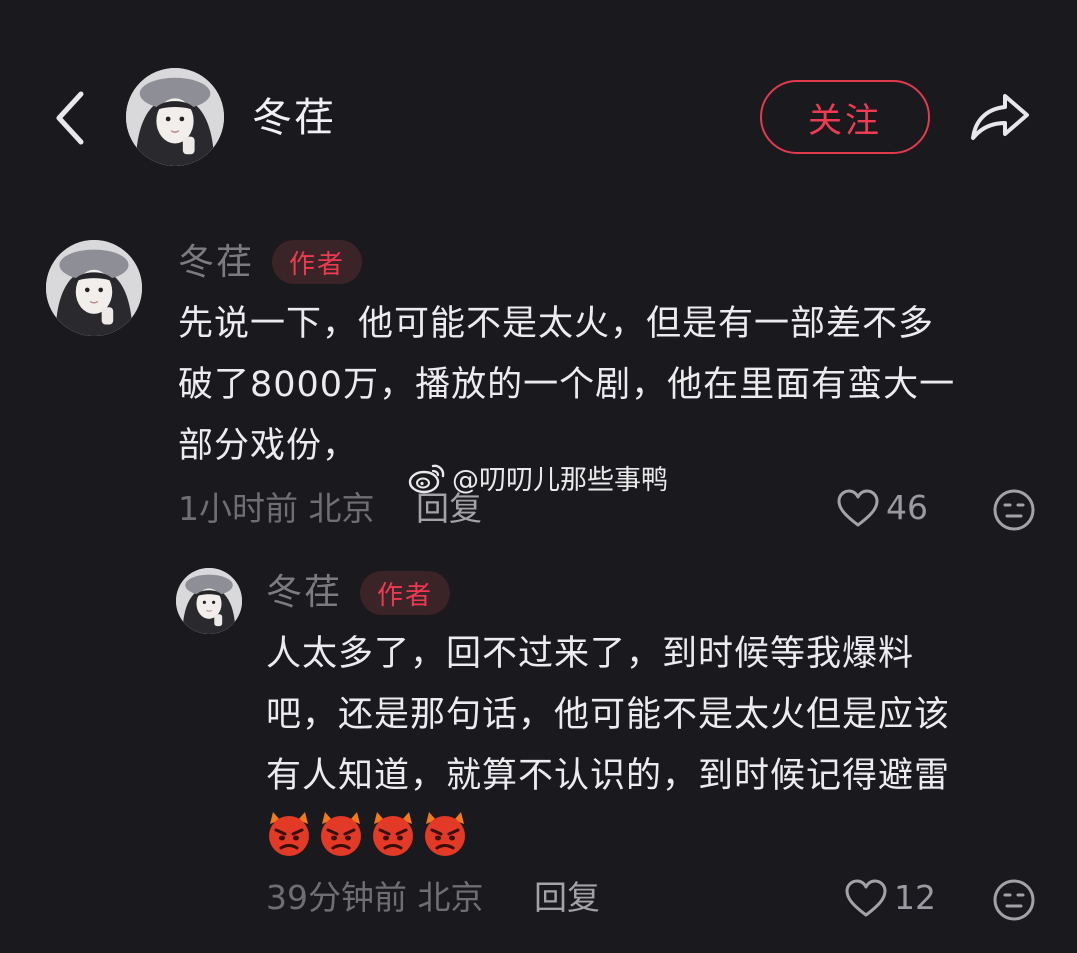  Describe the element at coordinates (882, 508) in the screenshot. I see `like-button: 46` at that location.